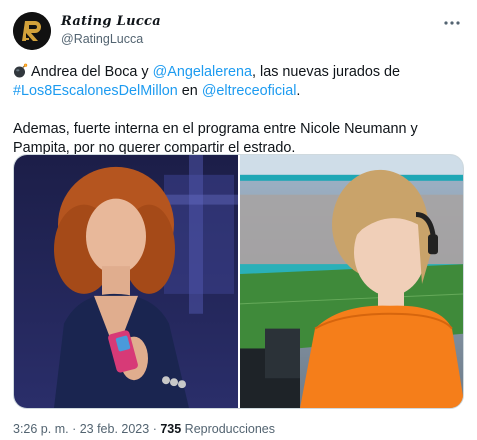 This screenshot has height=440, width=477. Describe the element at coordinates (202, 72) in the screenshot. I see `mention-angelalerena-link: @Angelalerena` at that location.